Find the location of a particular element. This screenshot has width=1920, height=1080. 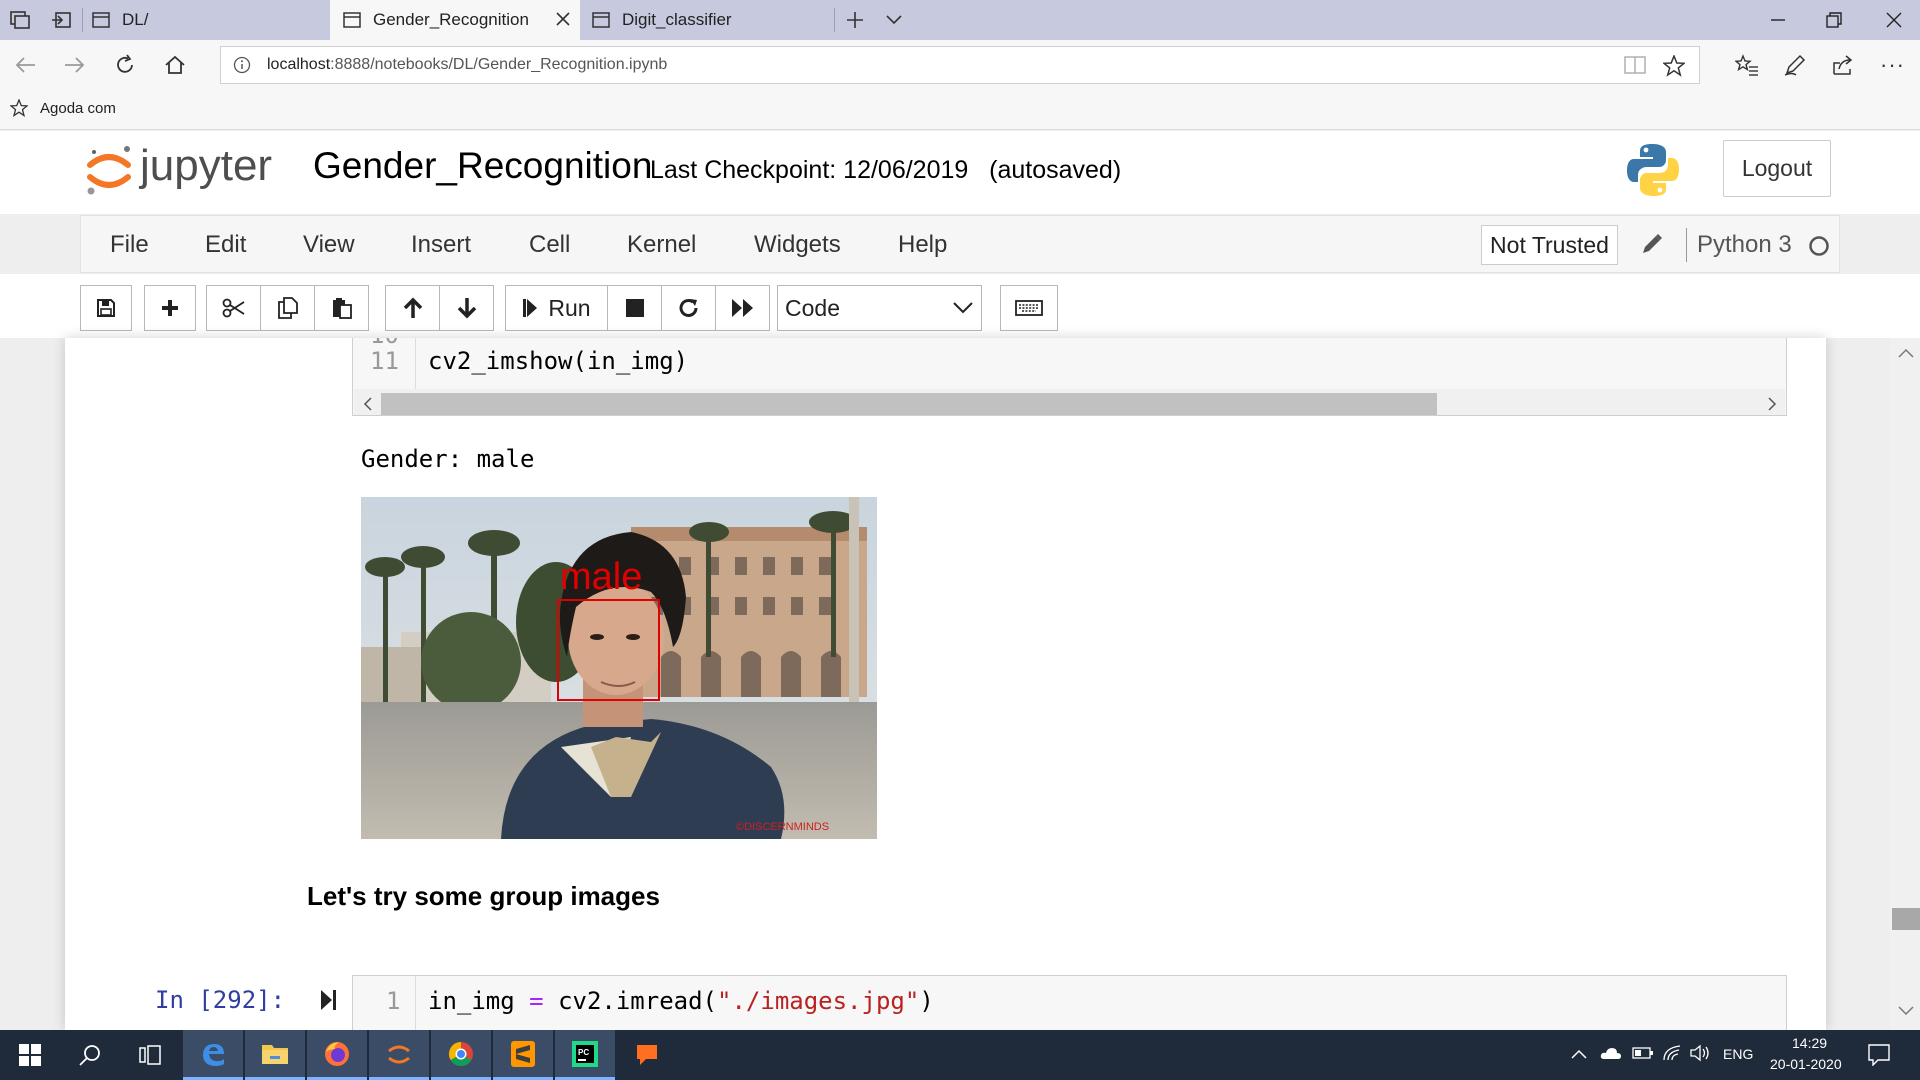

output-text: Gender: male is located at coordinates (448, 459).